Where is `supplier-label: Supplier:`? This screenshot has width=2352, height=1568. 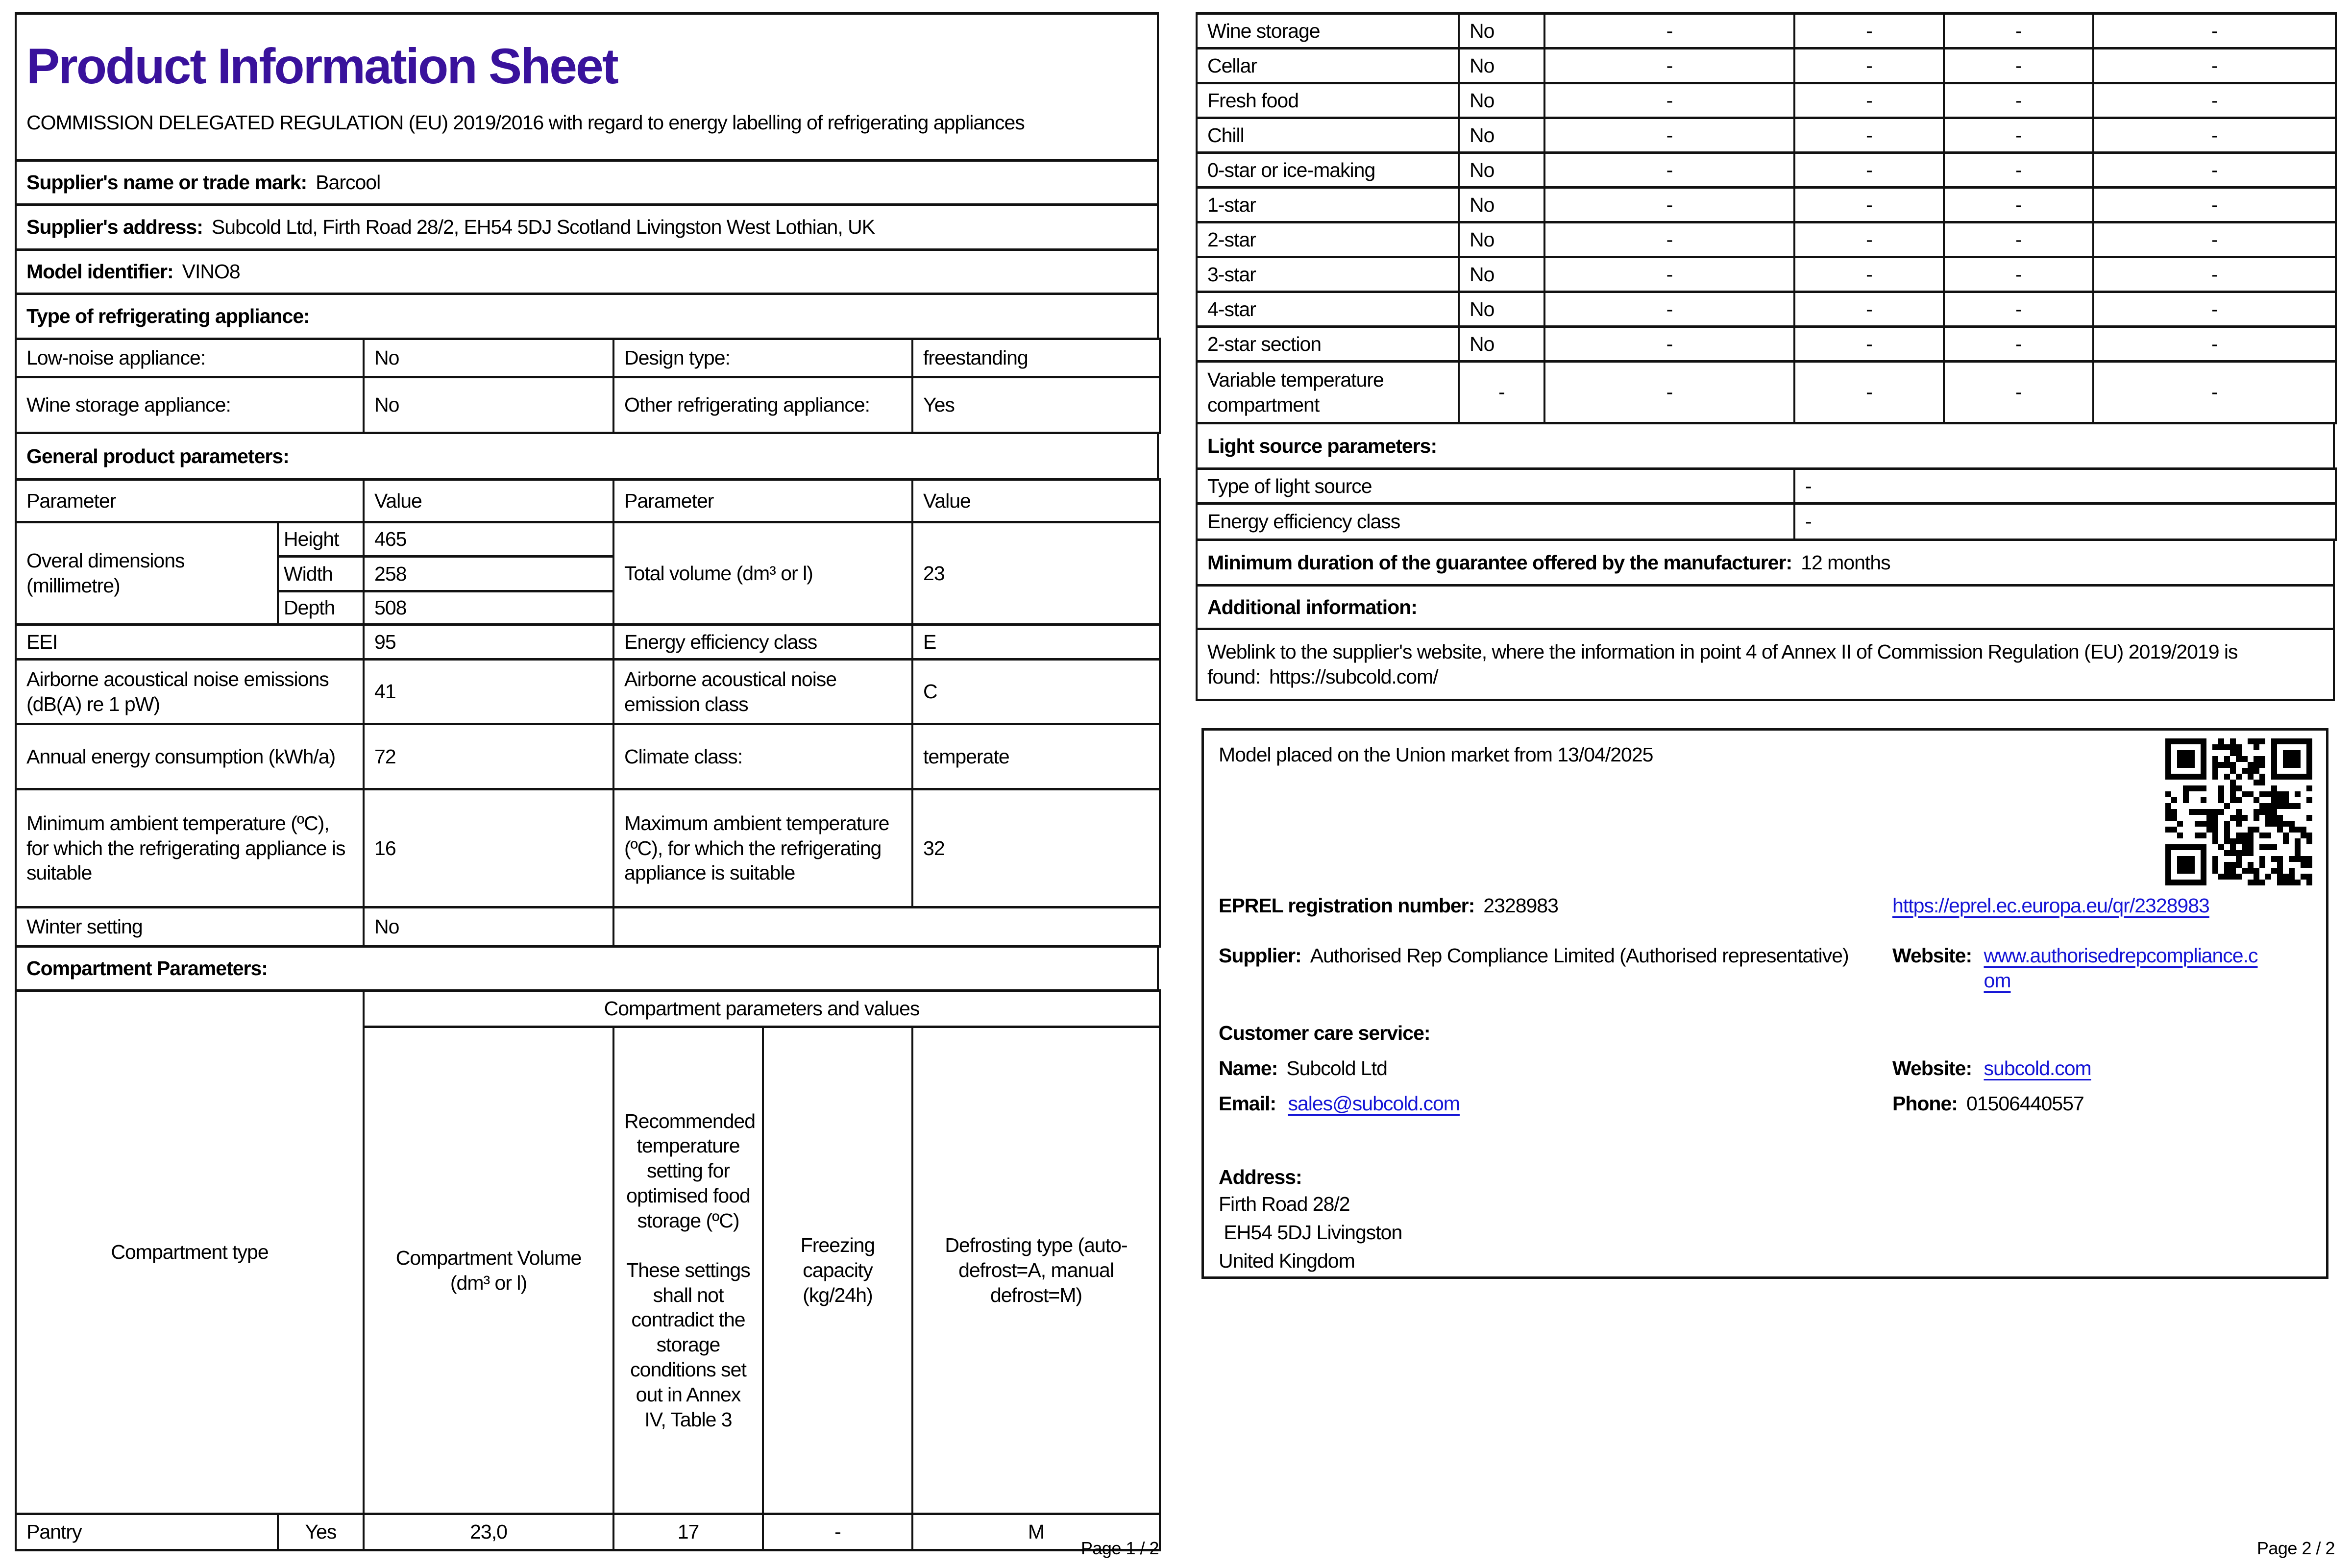
supplier-label: Supplier: is located at coordinates (1260, 955).